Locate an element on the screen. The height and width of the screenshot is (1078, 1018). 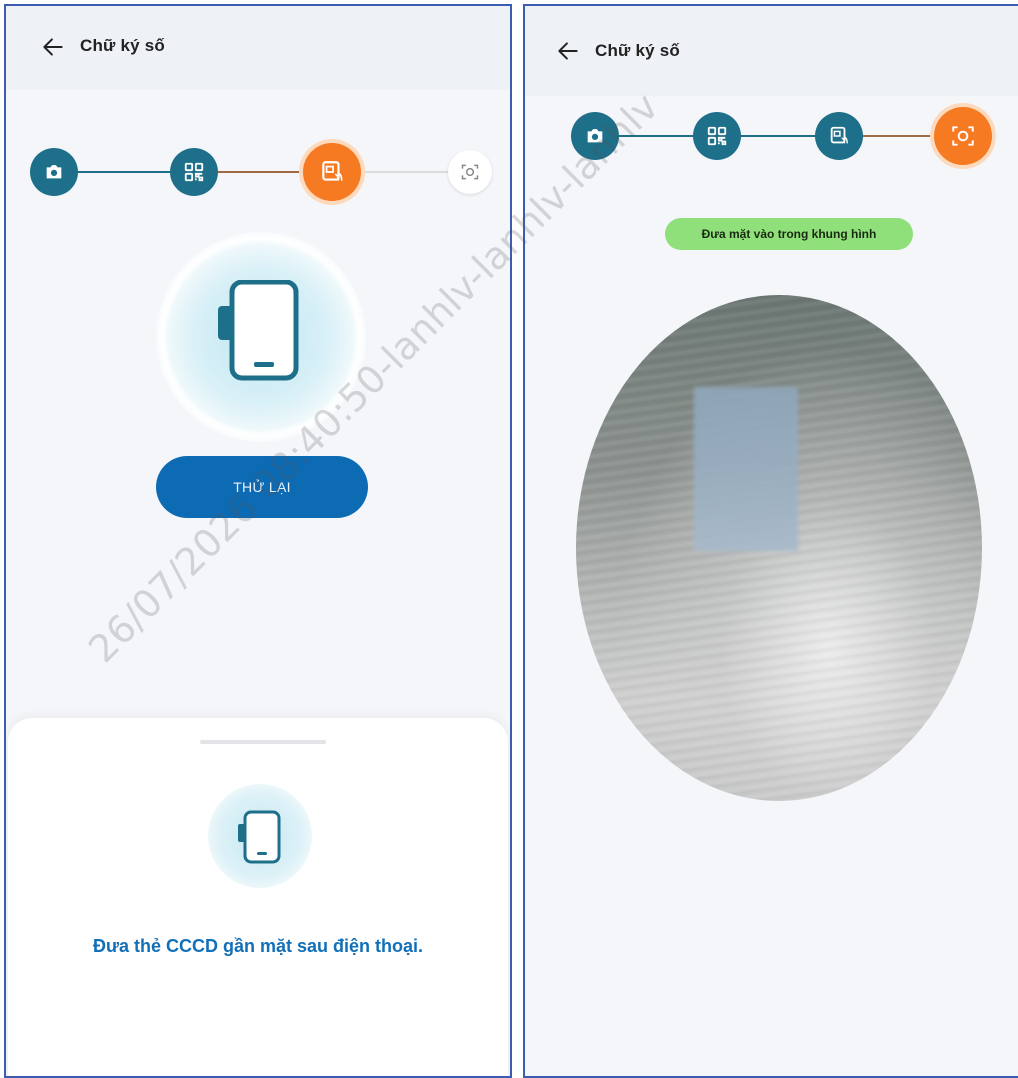
face-hint-badge: Đưa mặt vào trong khung hình is located at coordinates (789, 234).